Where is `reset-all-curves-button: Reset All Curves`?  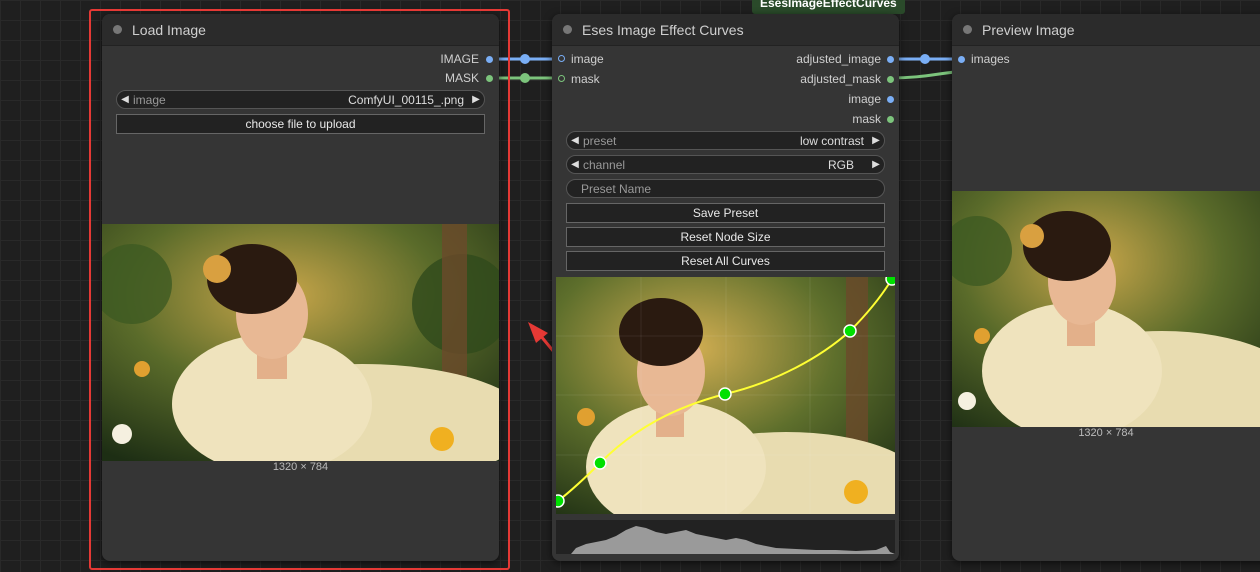 reset-all-curves-button: Reset All Curves is located at coordinates (725, 261).